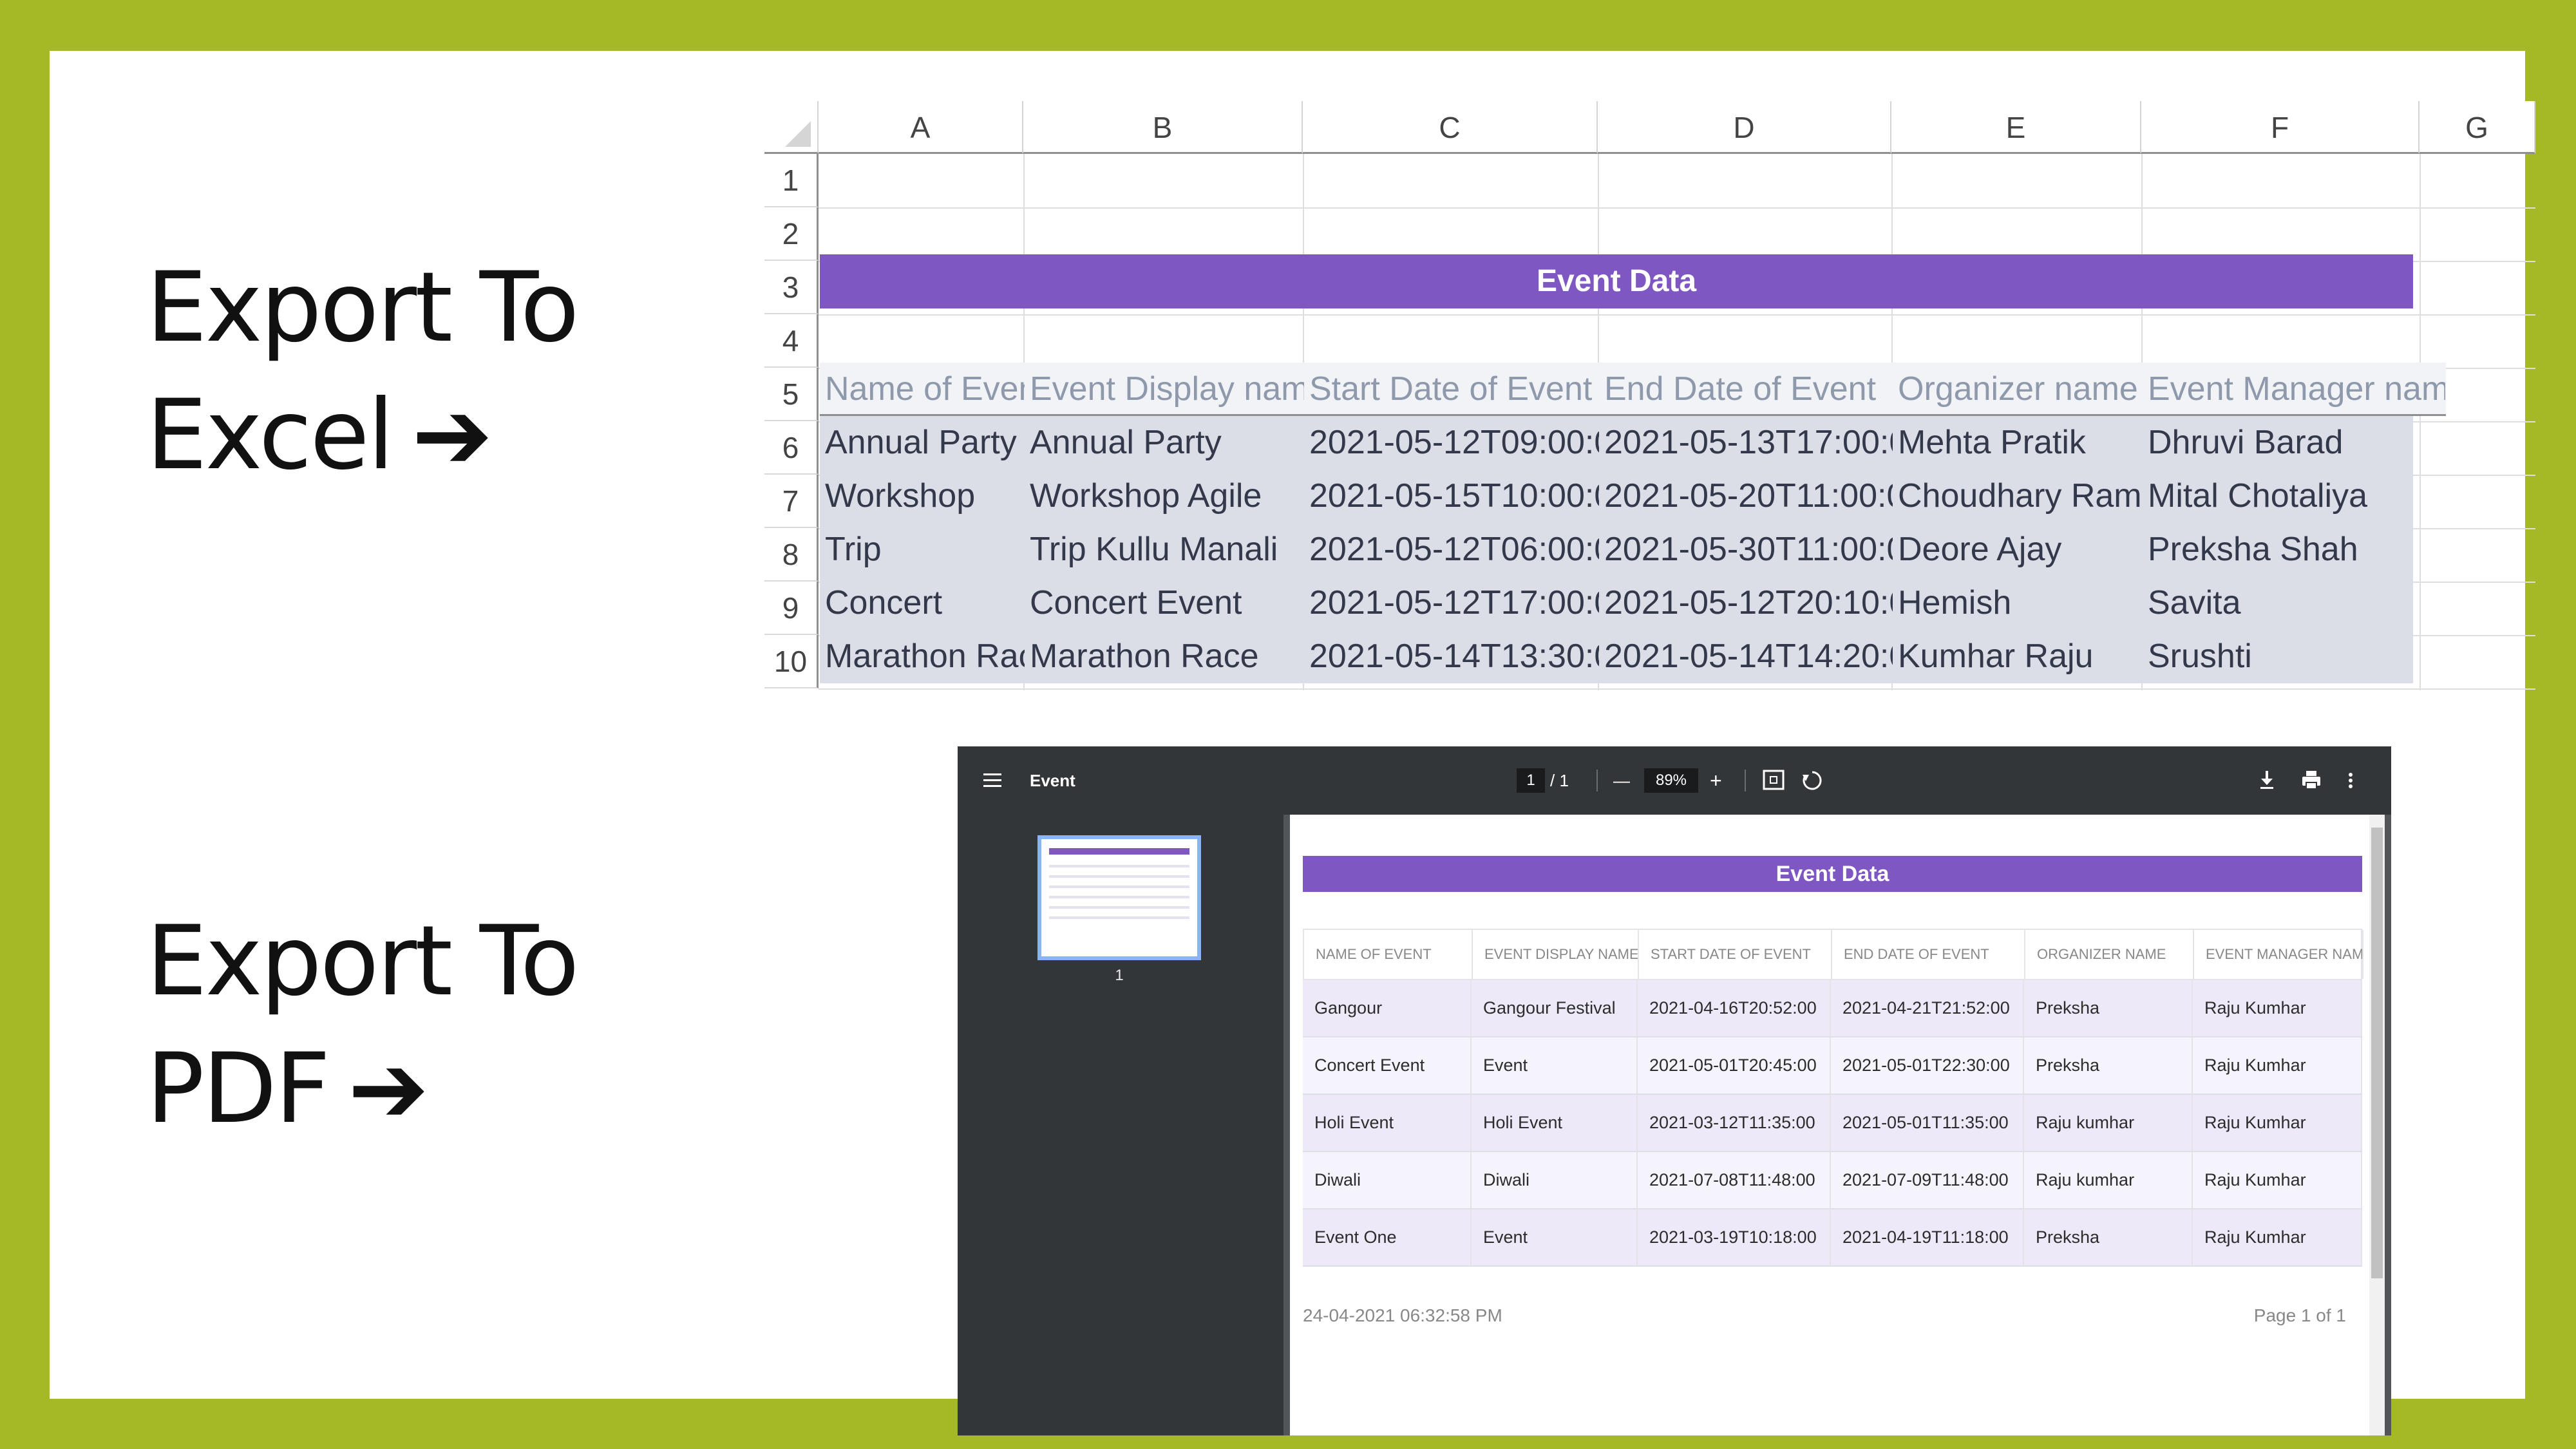  Describe the element at coordinates (1403, 1315) in the screenshot. I see `pdf-timestamp: 24-04-2021 06:32:58 PM` at that location.